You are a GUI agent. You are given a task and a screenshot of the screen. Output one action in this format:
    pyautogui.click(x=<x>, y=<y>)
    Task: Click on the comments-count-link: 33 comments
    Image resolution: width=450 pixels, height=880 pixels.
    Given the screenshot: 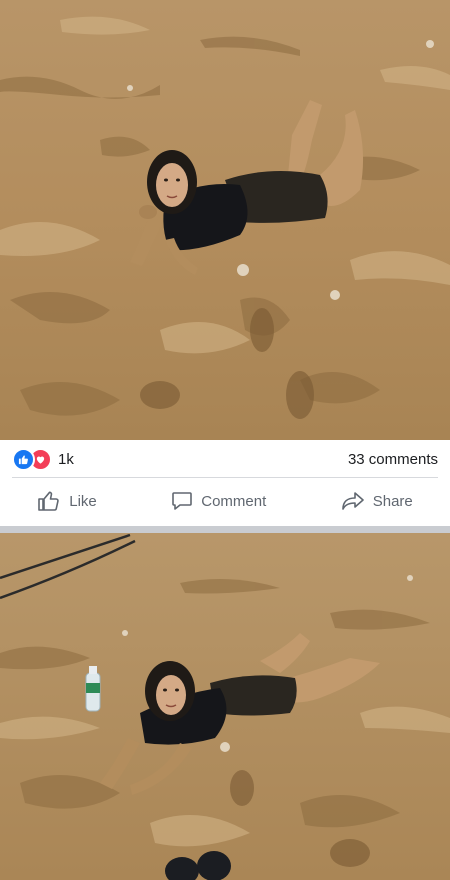 What is the action you would take?
    pyautogui.click(x=393, y=459)
    